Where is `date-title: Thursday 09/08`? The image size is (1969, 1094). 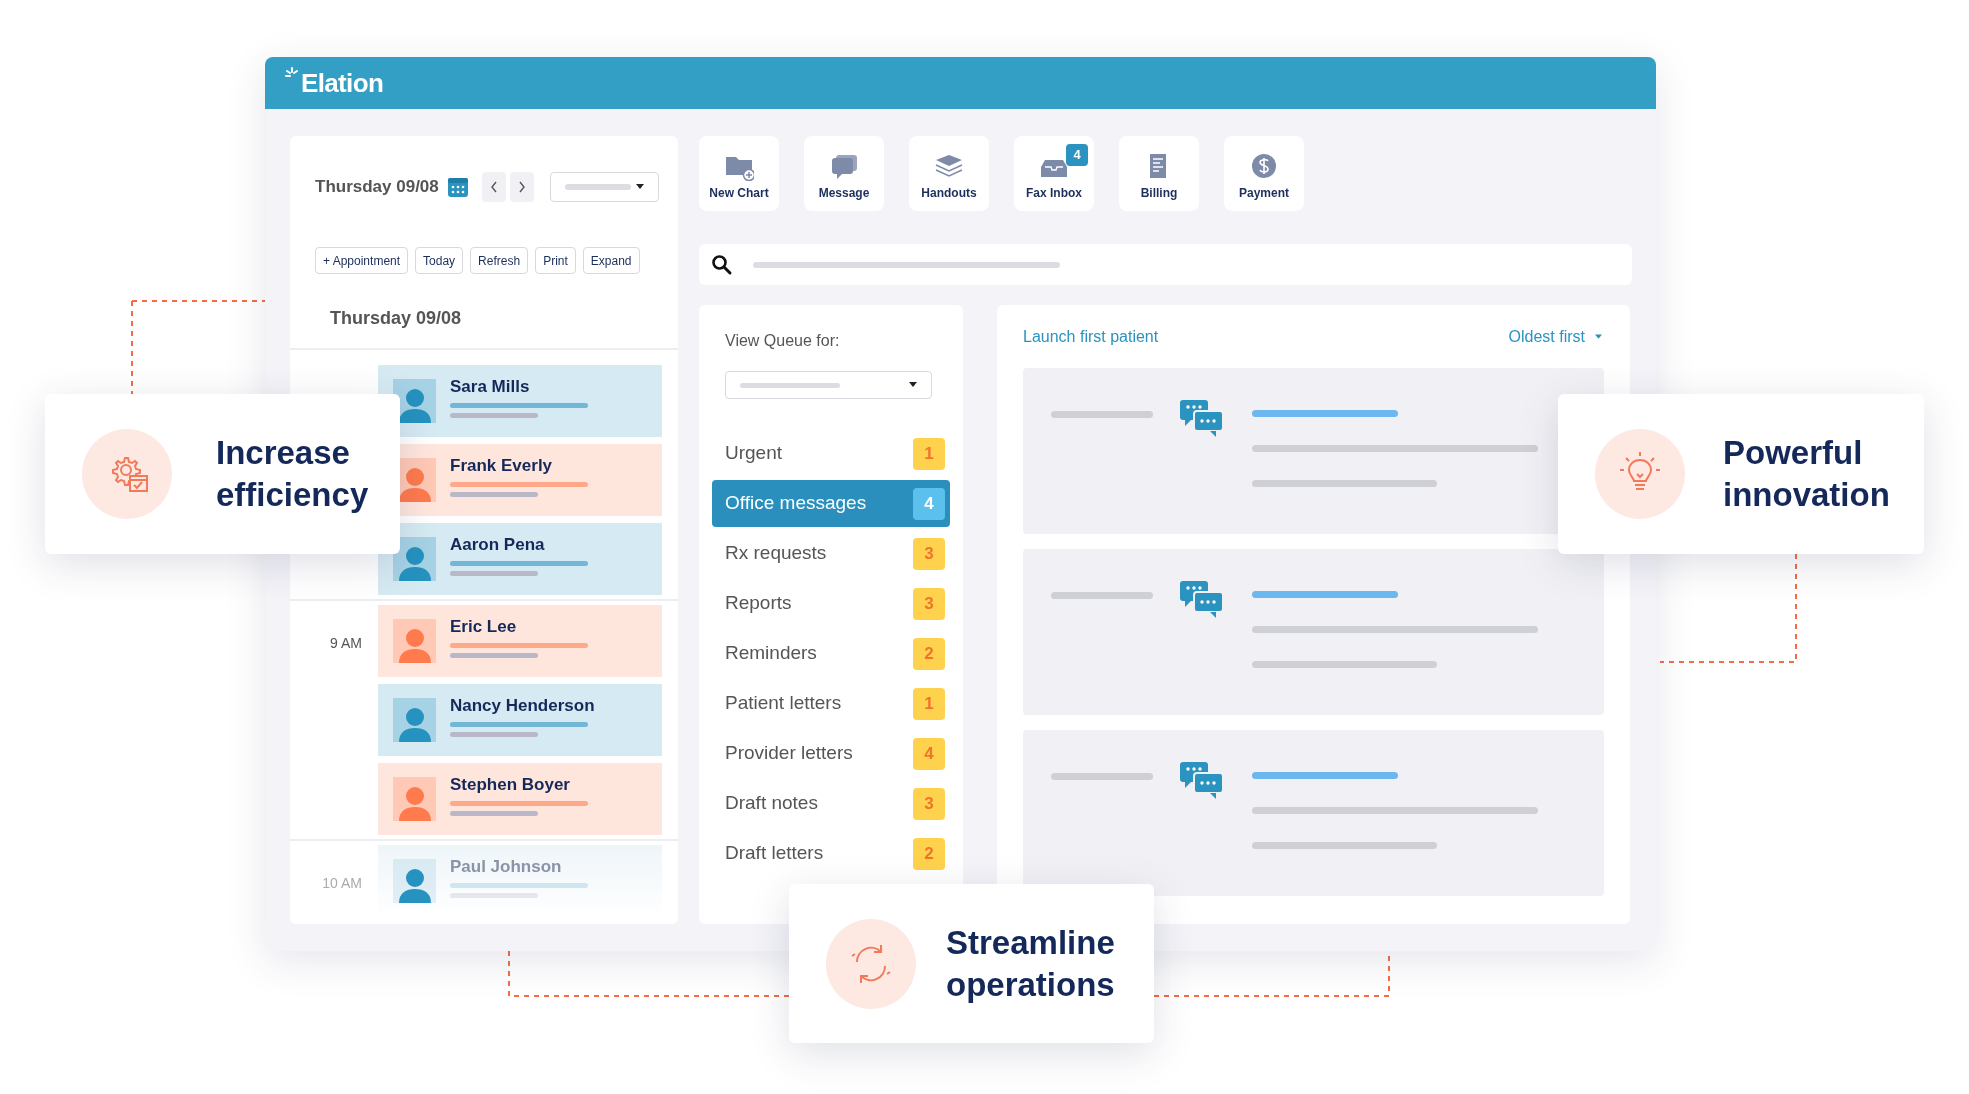 date-title: Thursday 09/08 is located at coordinates (377, 186).